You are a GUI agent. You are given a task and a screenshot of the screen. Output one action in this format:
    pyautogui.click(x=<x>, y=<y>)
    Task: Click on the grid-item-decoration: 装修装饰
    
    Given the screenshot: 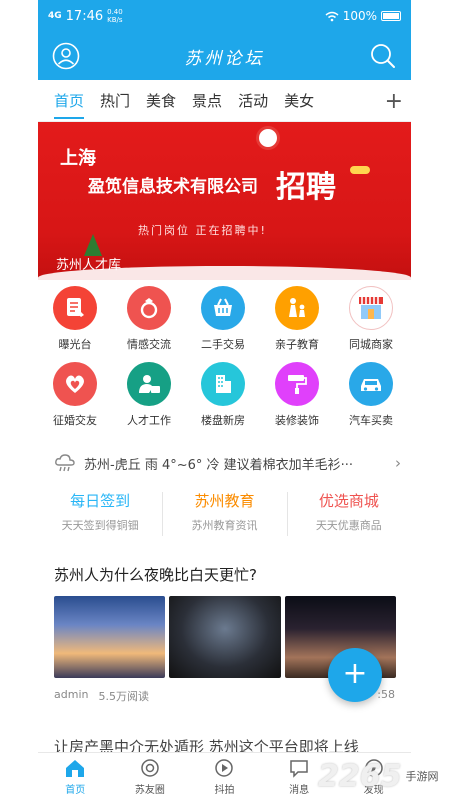 What is the action you would take?
    pyautogui.click(x=297, y=395)
    